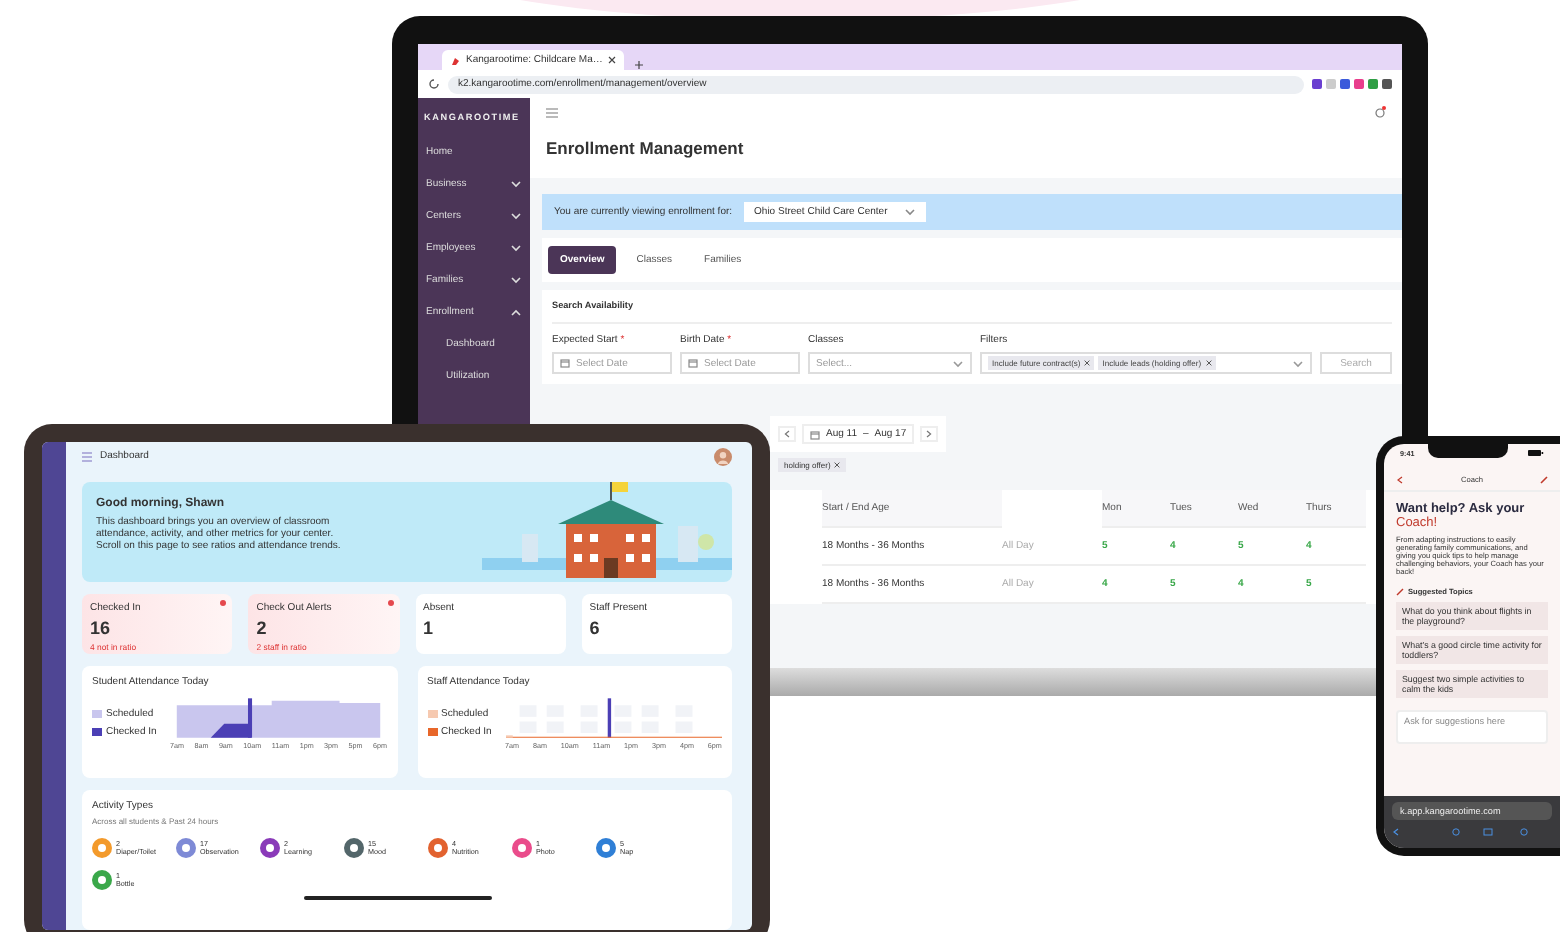 Image resolution: width=1560 pixels, height=932 pixels. I want to click on home-indicator-icon, so click(398, 898).